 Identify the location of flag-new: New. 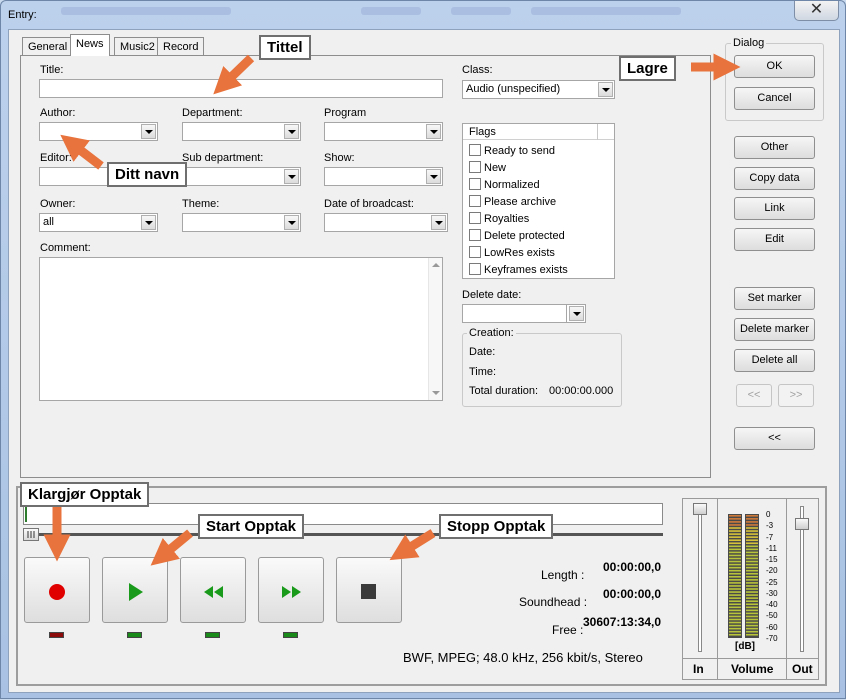
(487, 168).